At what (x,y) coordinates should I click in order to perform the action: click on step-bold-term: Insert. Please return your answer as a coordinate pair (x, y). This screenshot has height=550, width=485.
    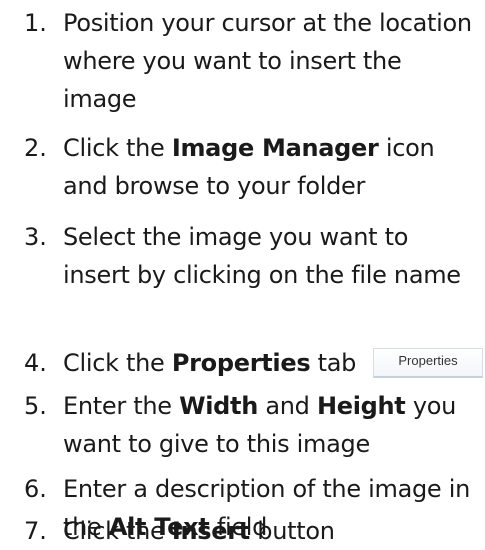
    Looking at the image, I should click on (210, 531).